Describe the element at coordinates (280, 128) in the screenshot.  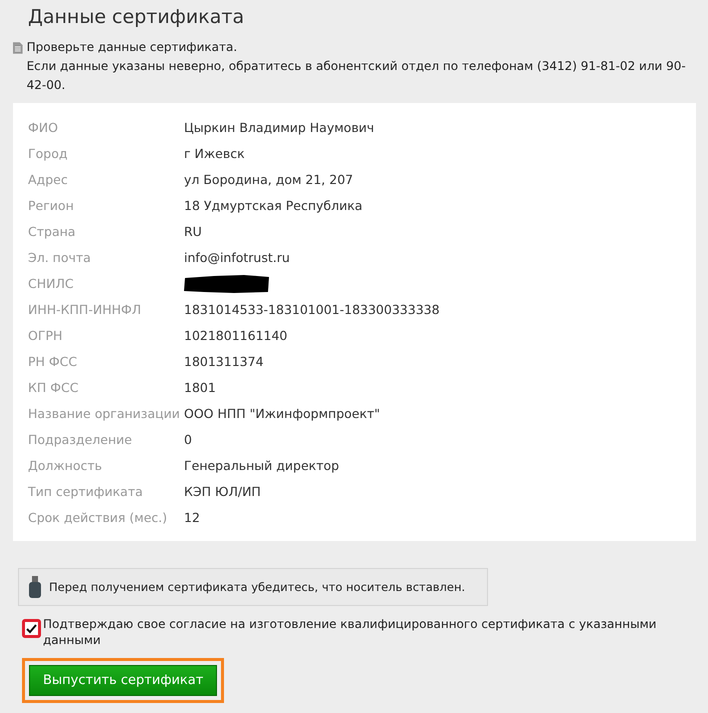
I see `field-value: Цыркин Владимир Наумович` at that location.